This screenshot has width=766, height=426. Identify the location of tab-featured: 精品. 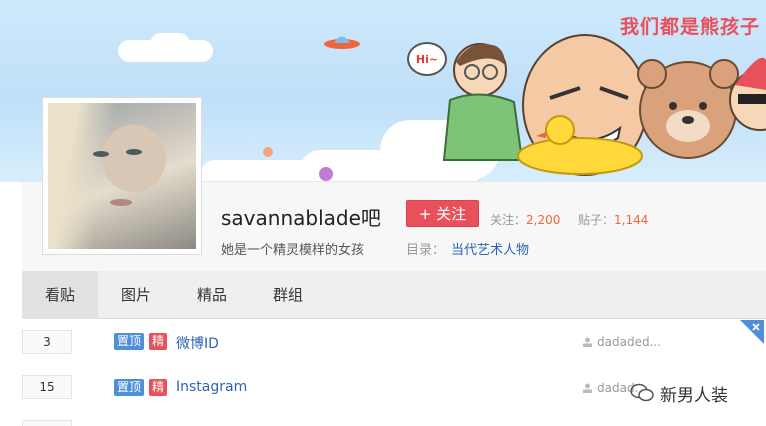
(212, 295).